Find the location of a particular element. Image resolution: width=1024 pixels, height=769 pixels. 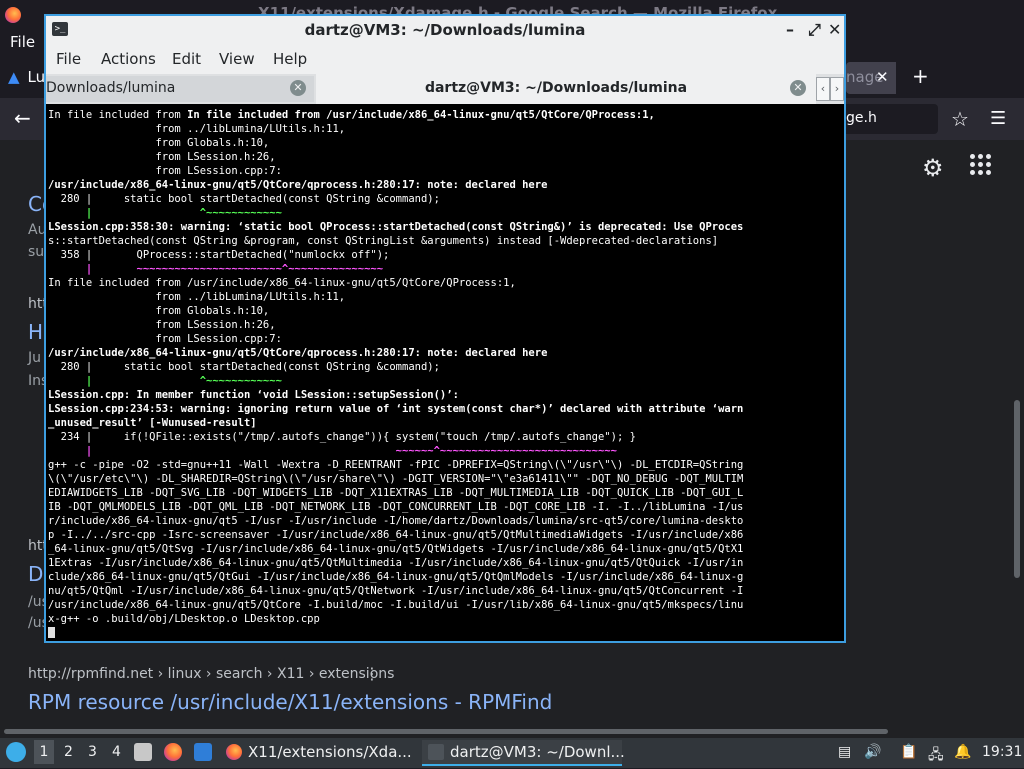

network-icon: 🖧 is located at coordinates (936, 756).